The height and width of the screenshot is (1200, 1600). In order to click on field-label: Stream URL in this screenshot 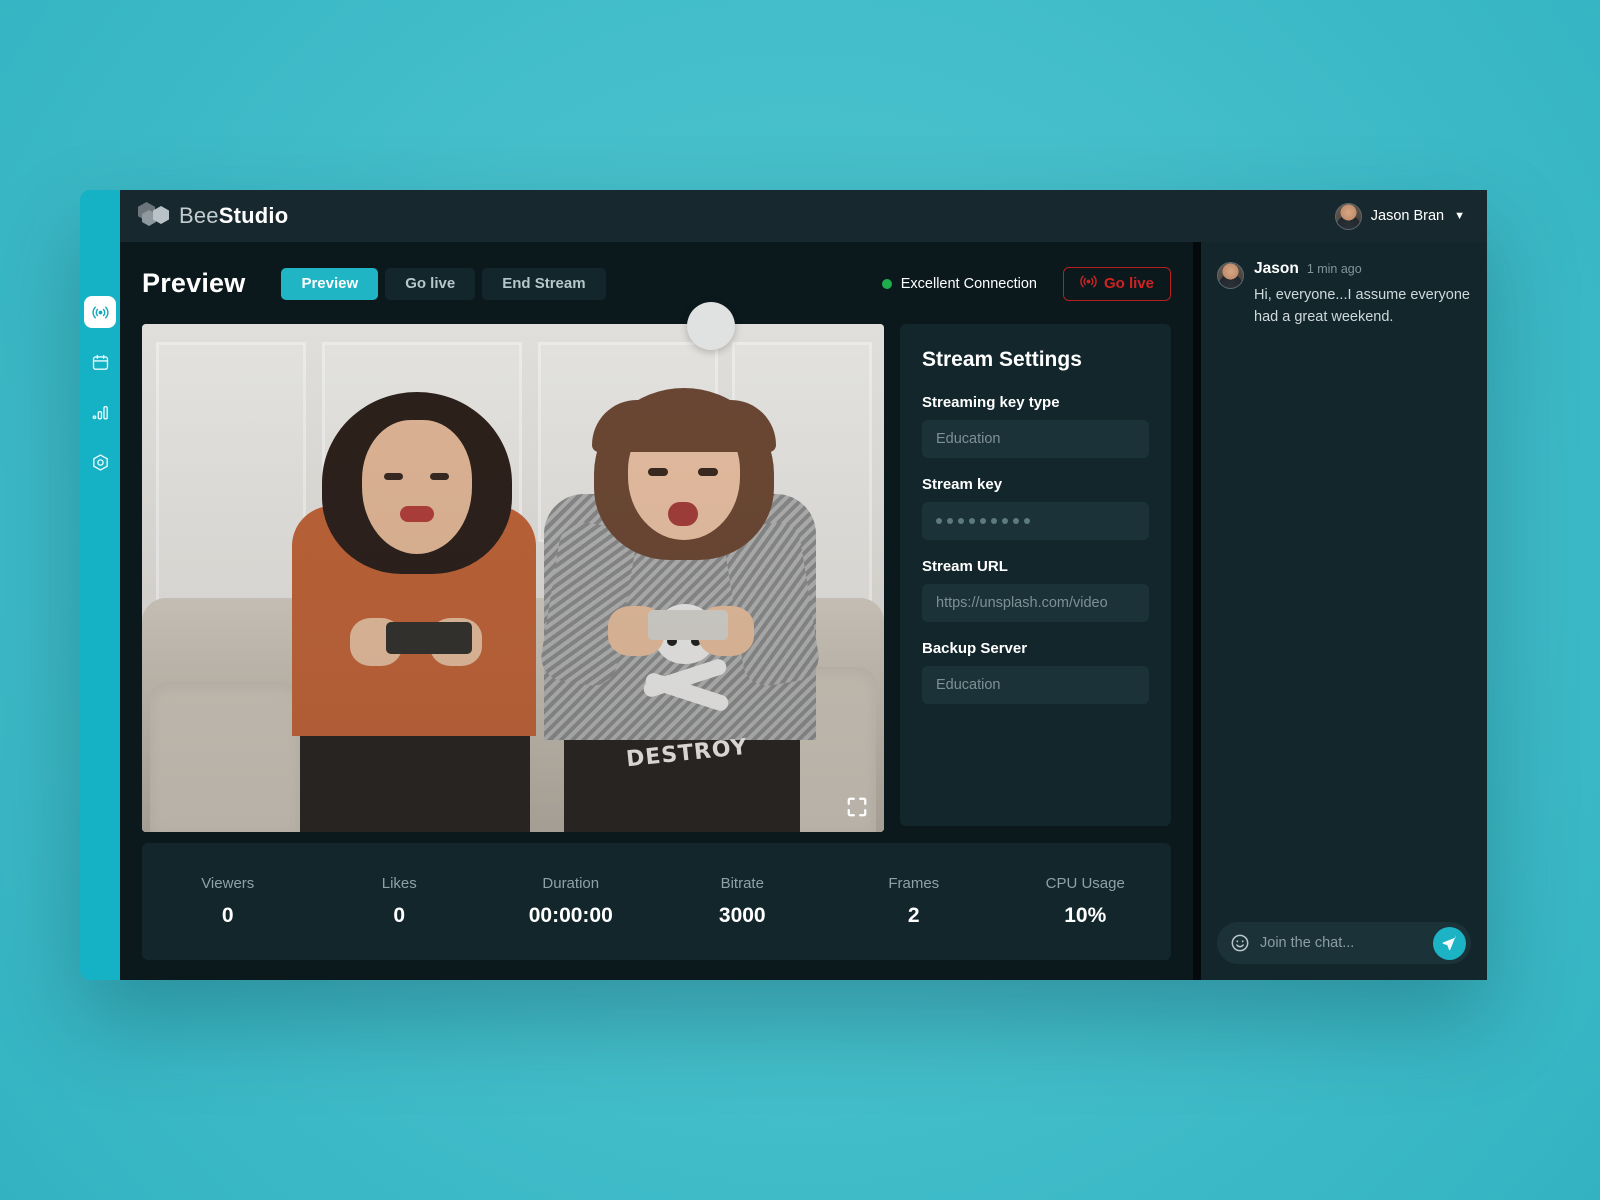, I will do `click(965, 566)`.